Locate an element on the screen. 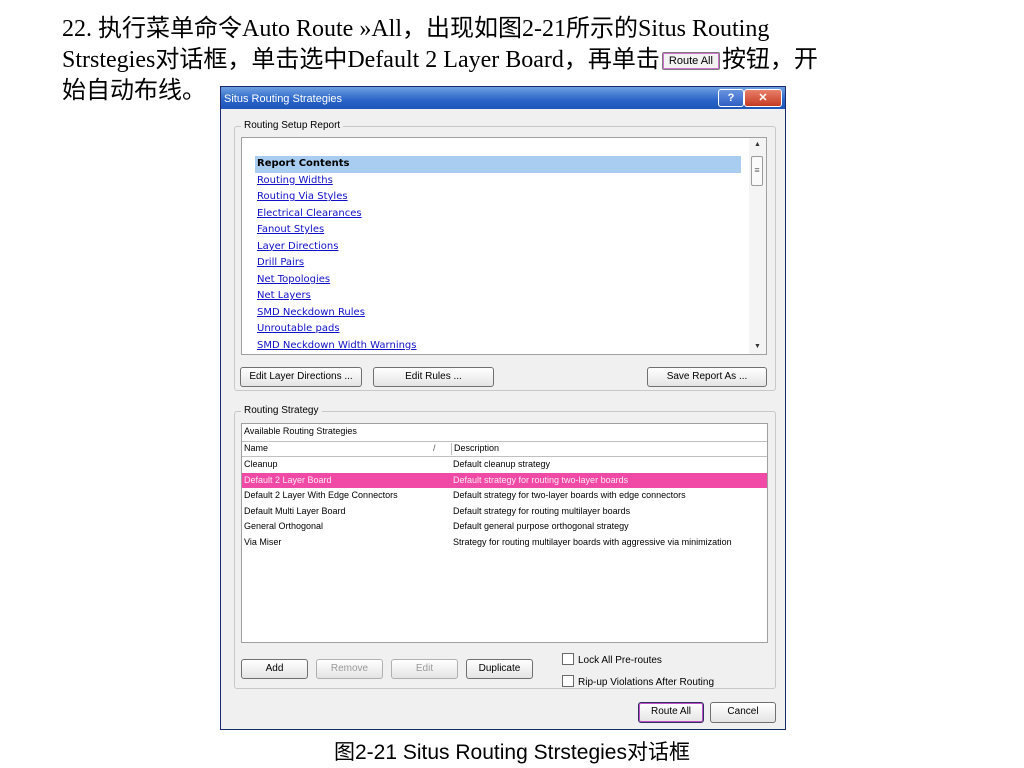  dialog-titlebar: Situs Routing Strategies ? ✕ is located at coordinates (503, 98).